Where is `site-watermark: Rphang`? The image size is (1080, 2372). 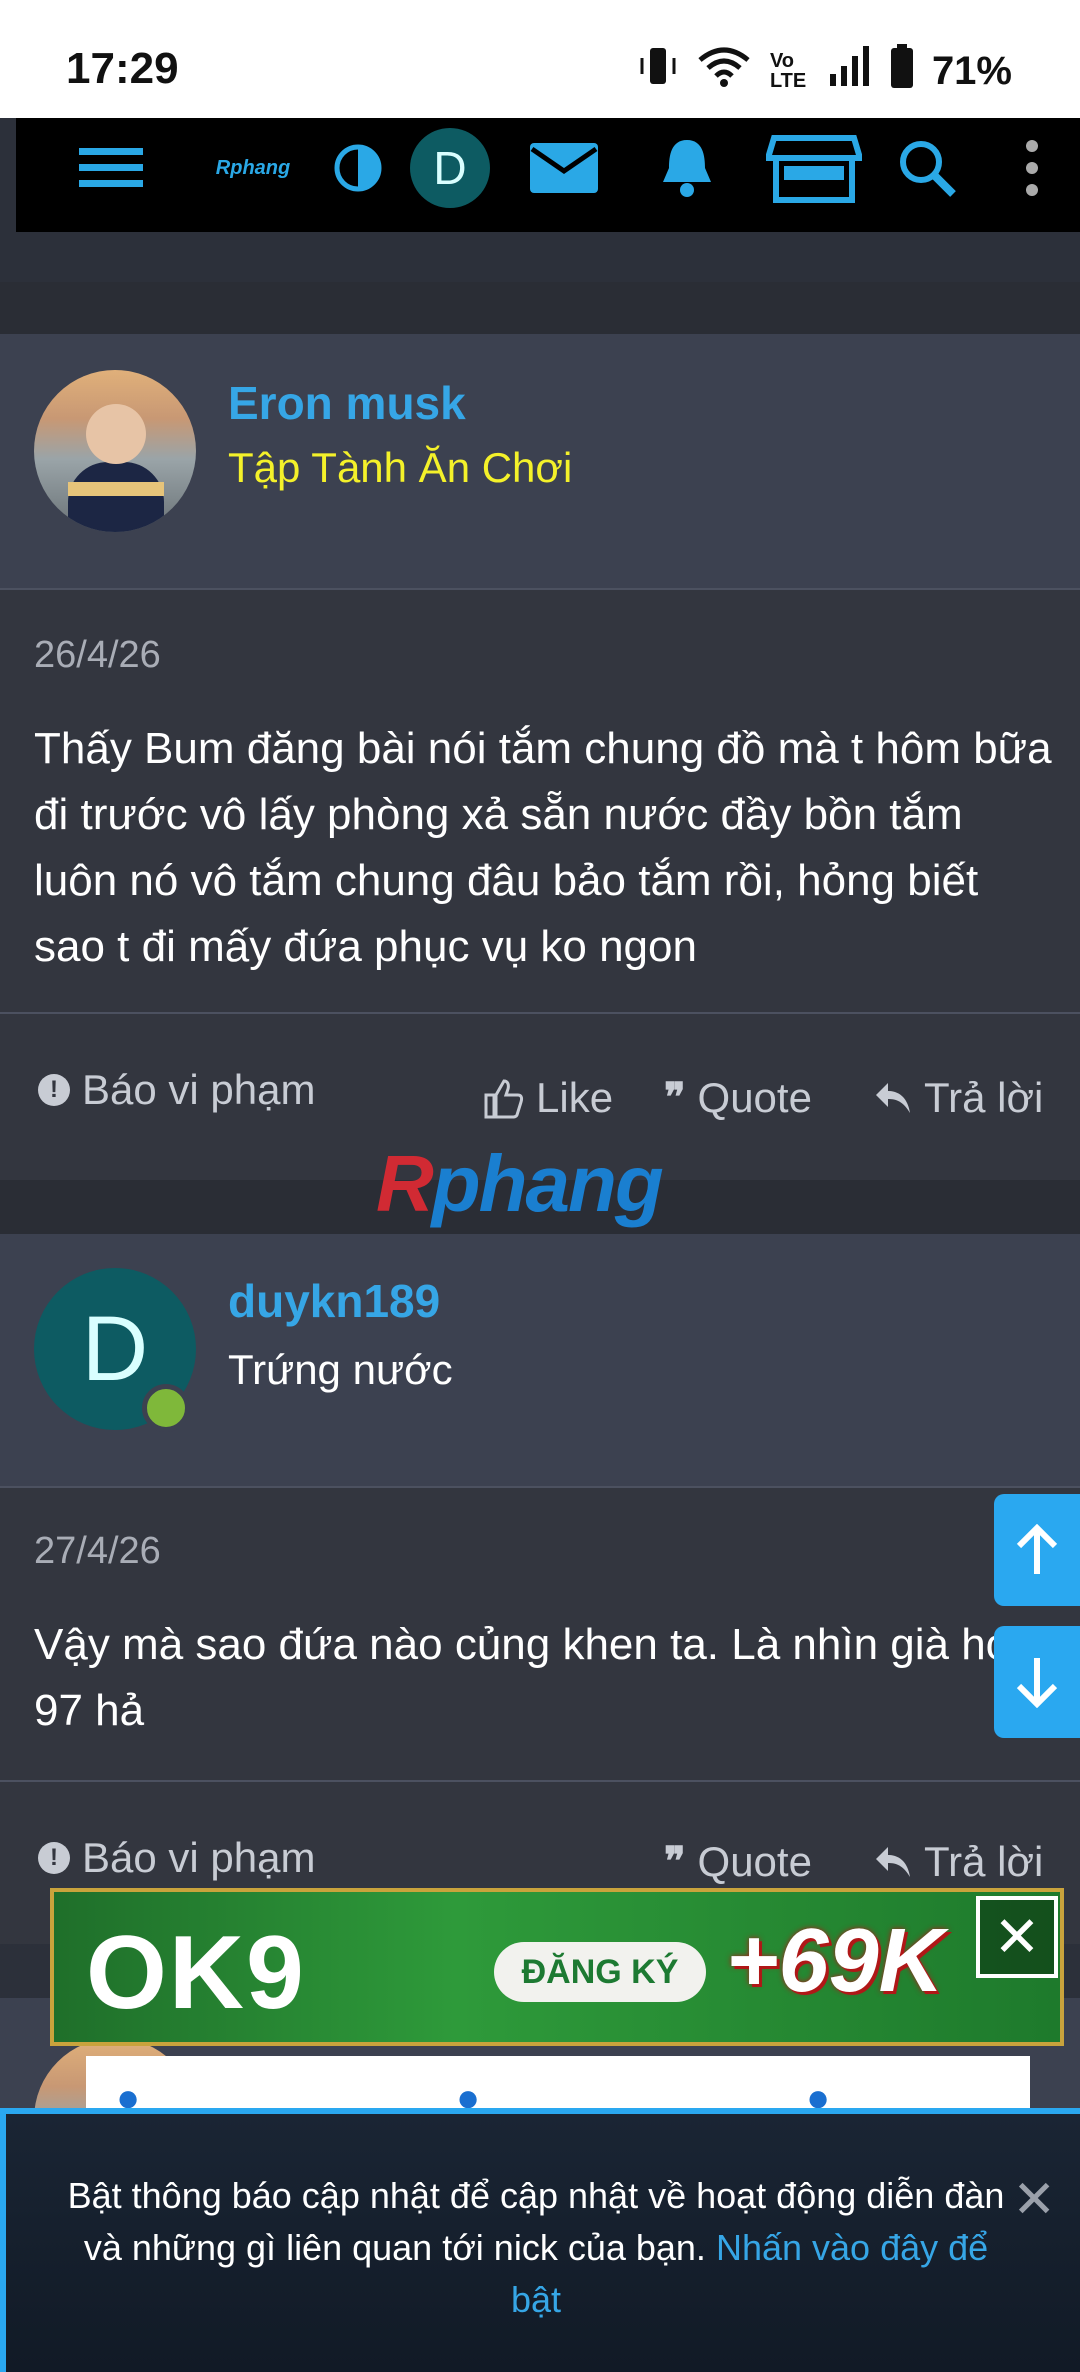 site-watermark: Rphang is located at coordinates (520, 1184).